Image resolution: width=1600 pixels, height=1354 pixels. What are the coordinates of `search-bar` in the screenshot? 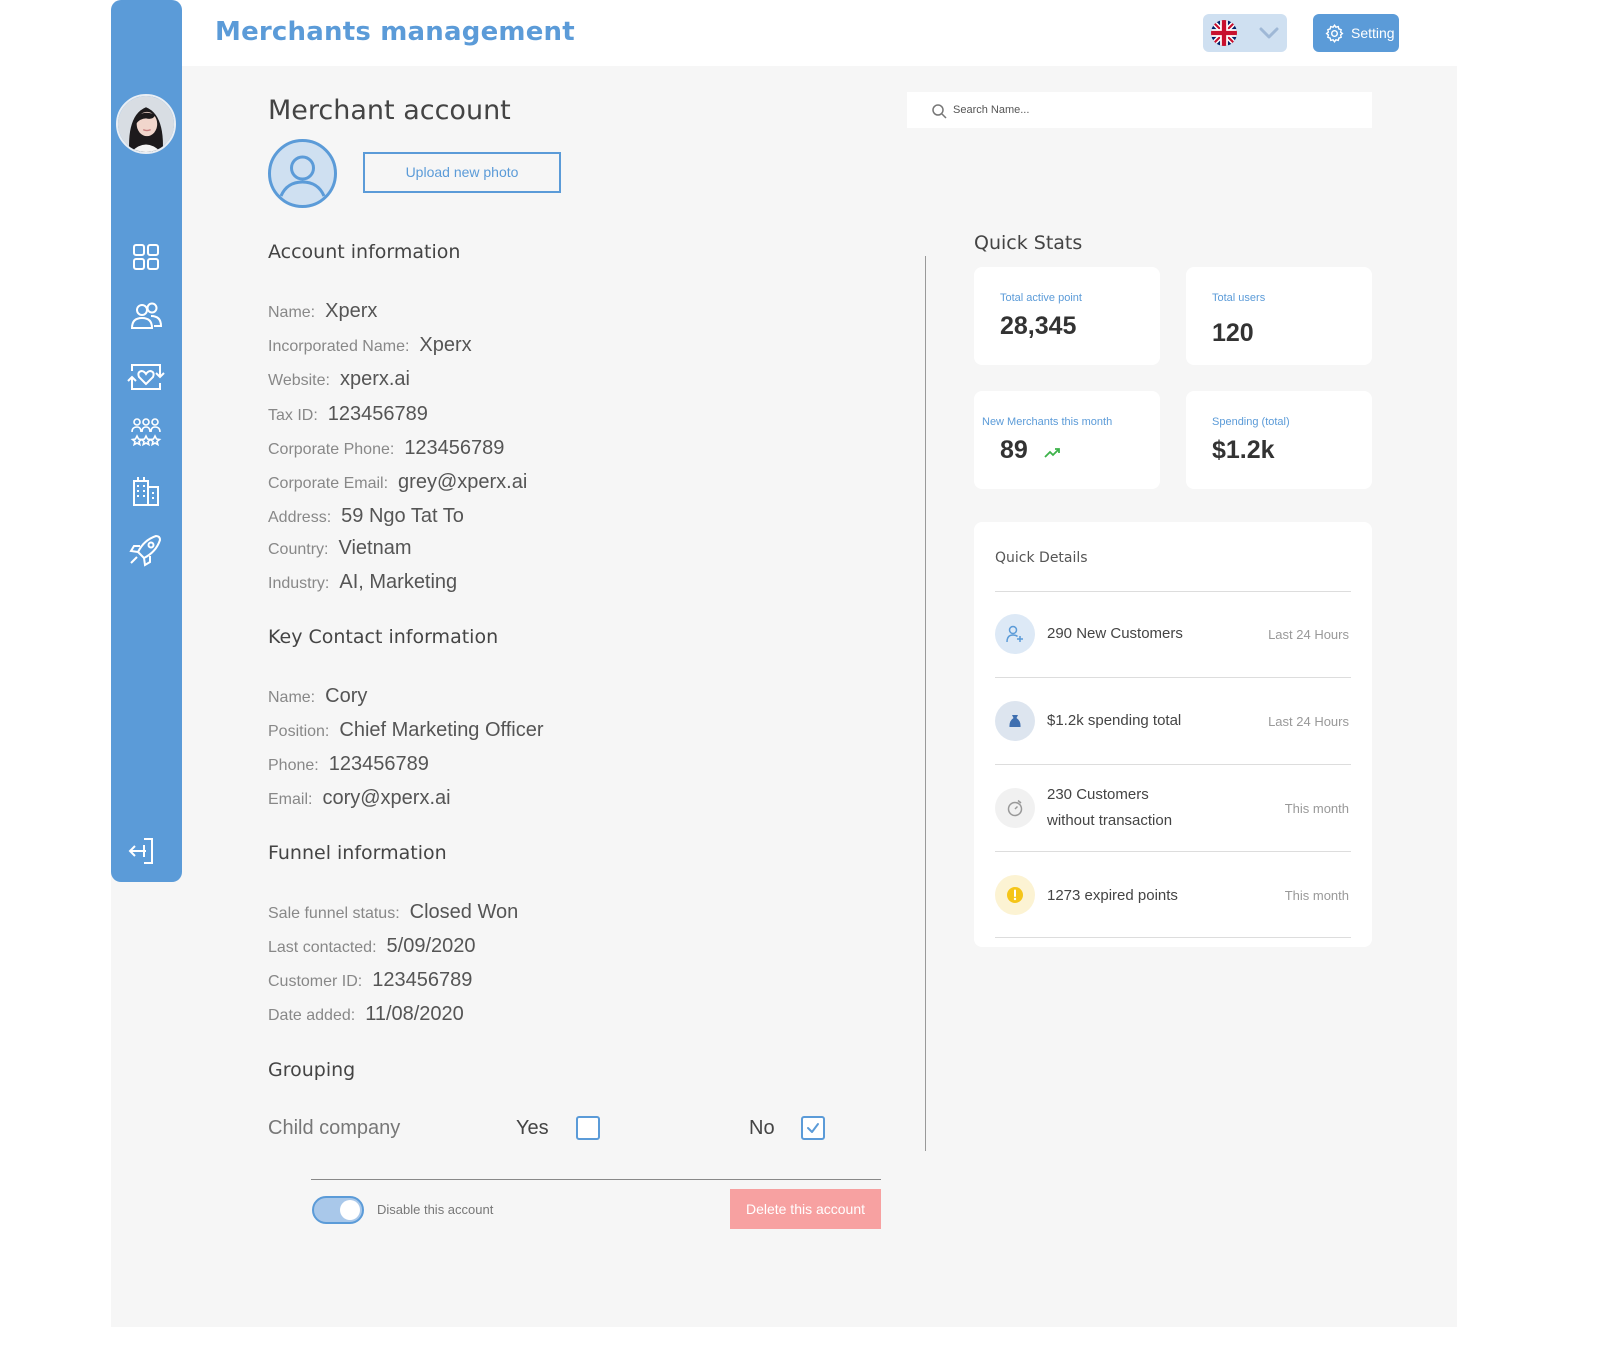 It's located at (1139, 110).